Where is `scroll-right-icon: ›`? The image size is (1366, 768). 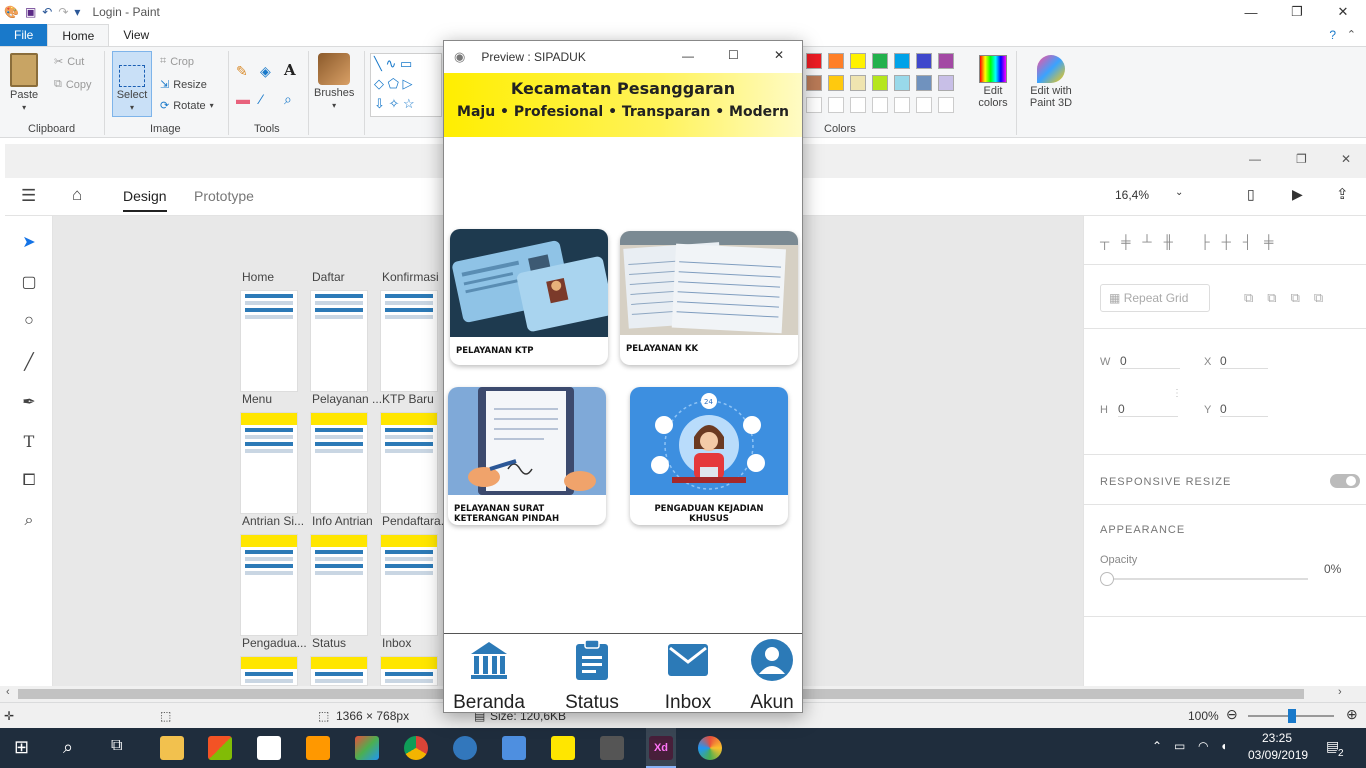 scroll-right-icon: › is located at coordinates (1340, 692).